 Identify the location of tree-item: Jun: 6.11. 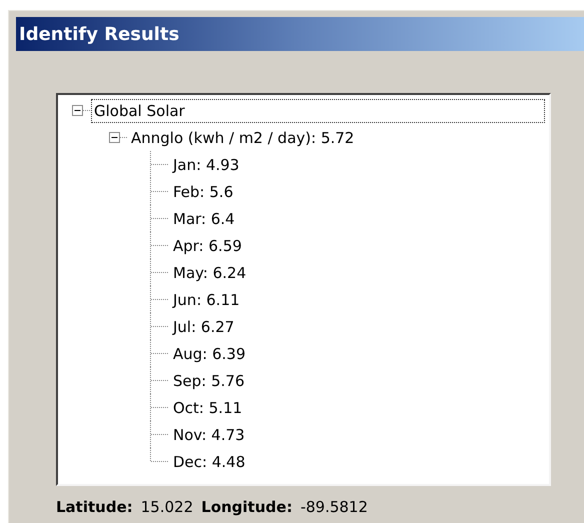
(206, 300).